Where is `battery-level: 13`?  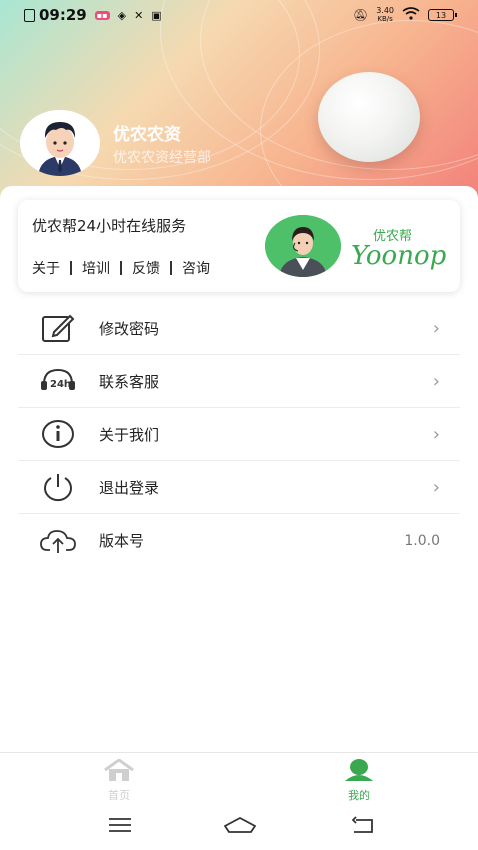
battery-level: 13 is located at coordinates (441, 15).